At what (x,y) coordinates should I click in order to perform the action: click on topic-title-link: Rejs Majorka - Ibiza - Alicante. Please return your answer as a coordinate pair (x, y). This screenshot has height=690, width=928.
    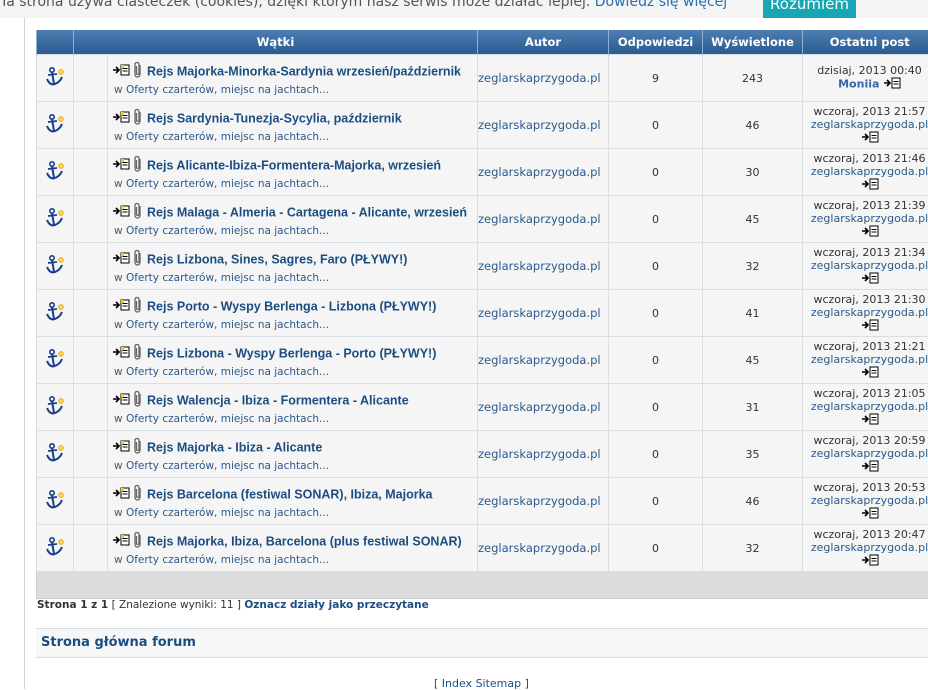
    Looking at the image, I should click on (234, 447).